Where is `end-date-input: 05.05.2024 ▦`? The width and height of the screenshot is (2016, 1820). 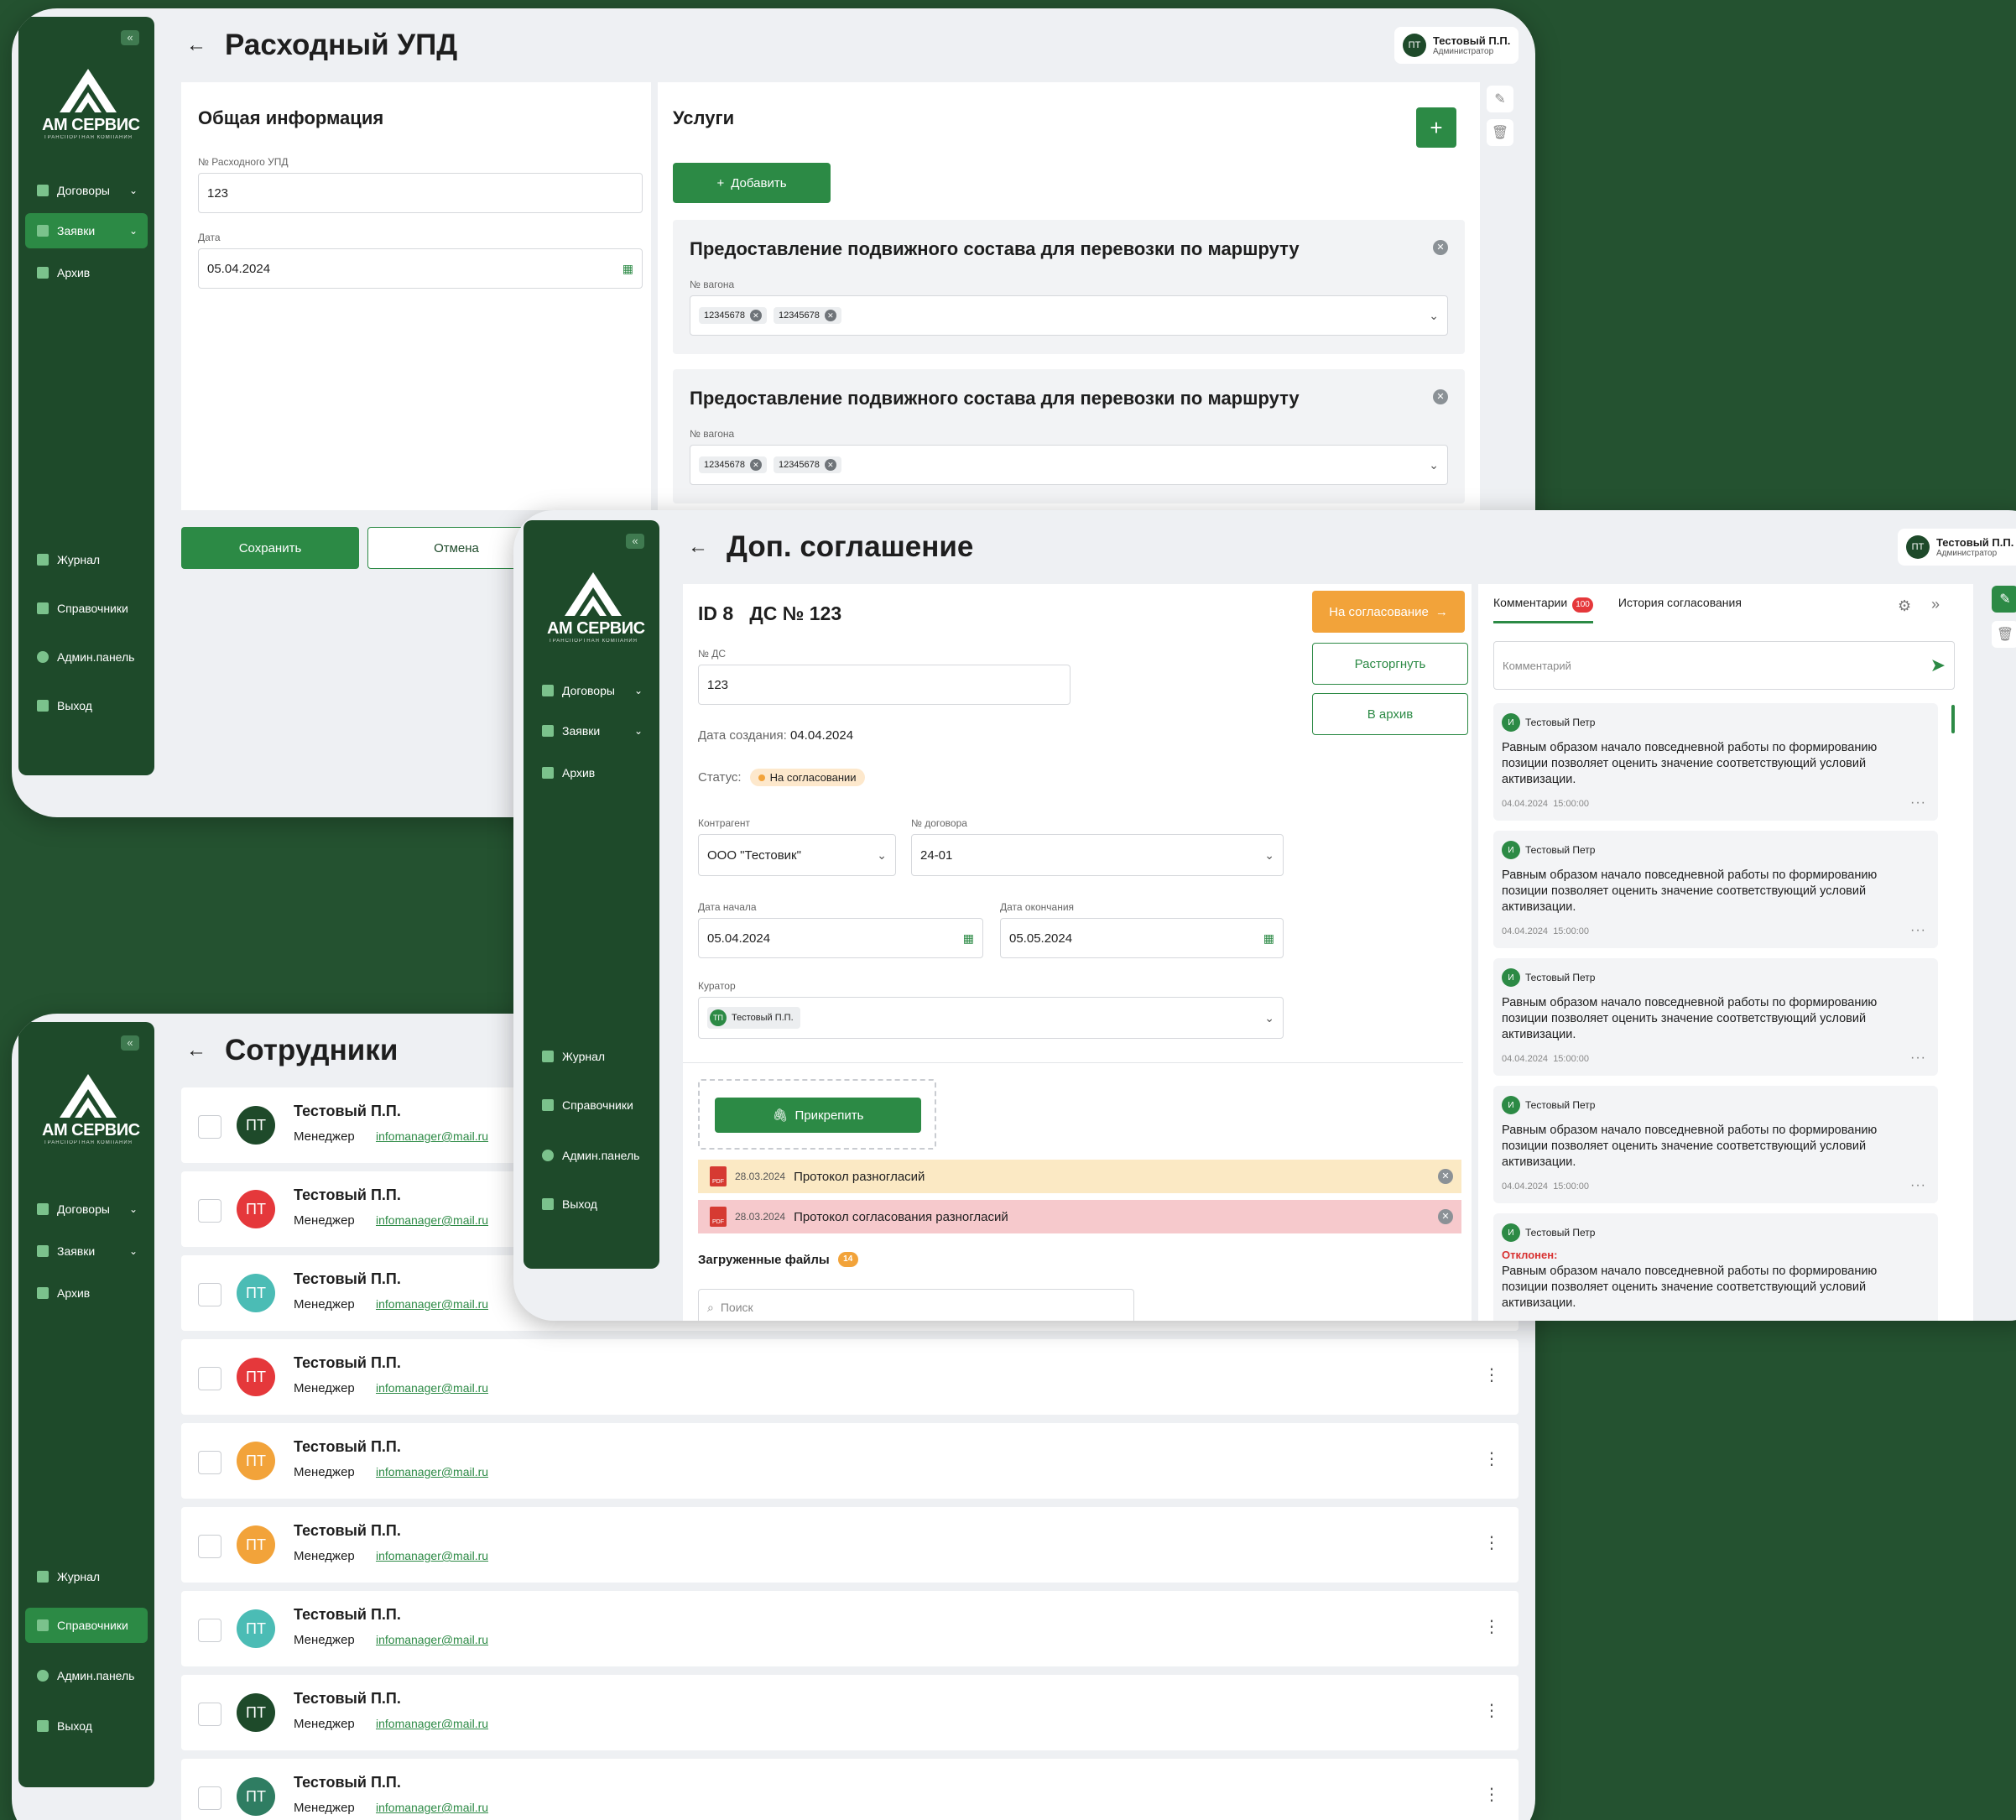
end-date-input: 05.05.2024 ▦ is located at coordinates (1142, 938).